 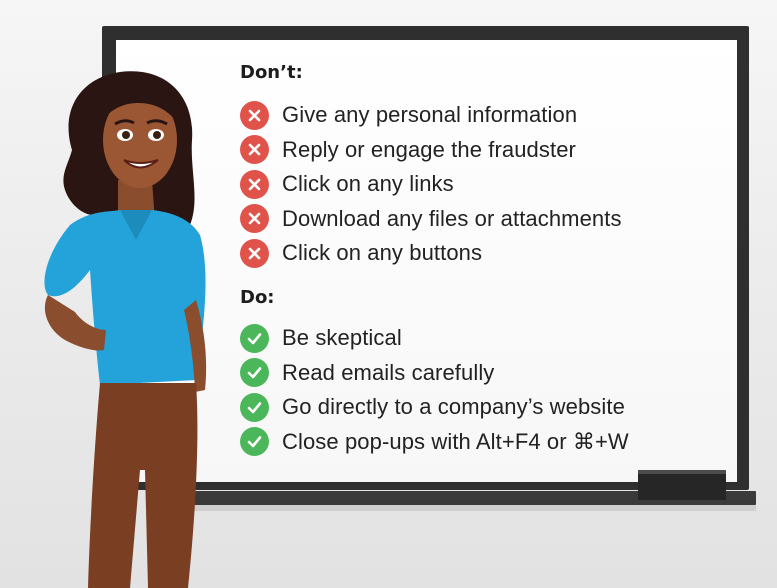 I want to click on do-heading: Do:, so click(x=257, y=297).